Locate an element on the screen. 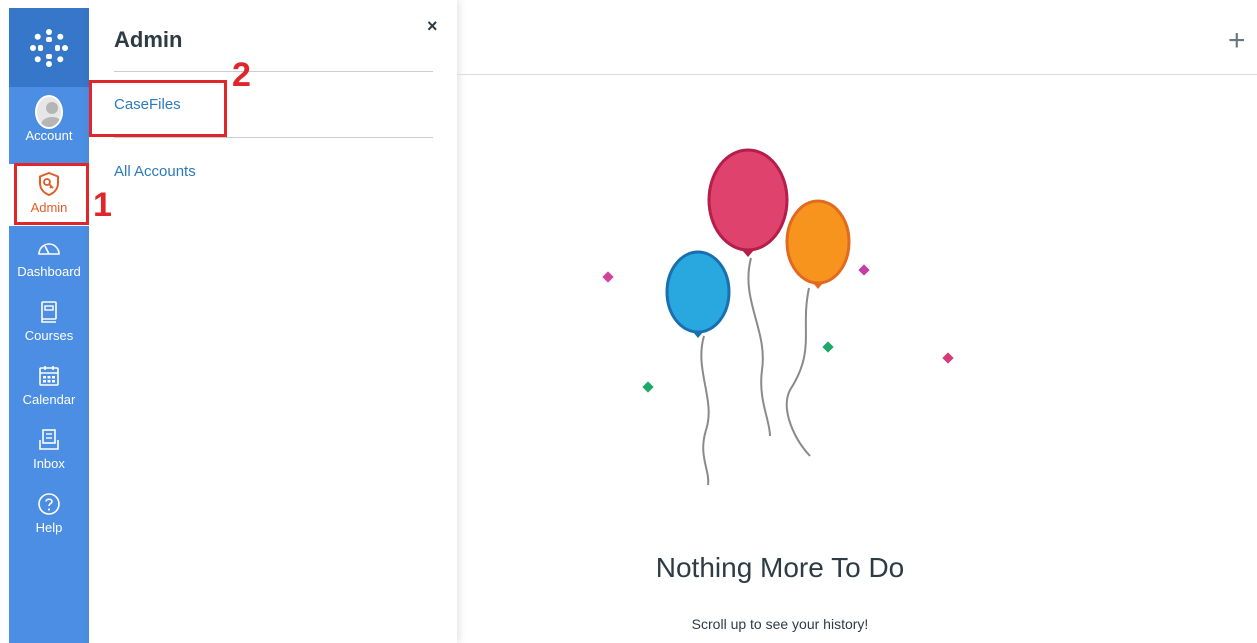 Image resolution: width=1257 pixels, height=643 pixels. nav-item-courses: Courses is located at coordinates (49, 323).